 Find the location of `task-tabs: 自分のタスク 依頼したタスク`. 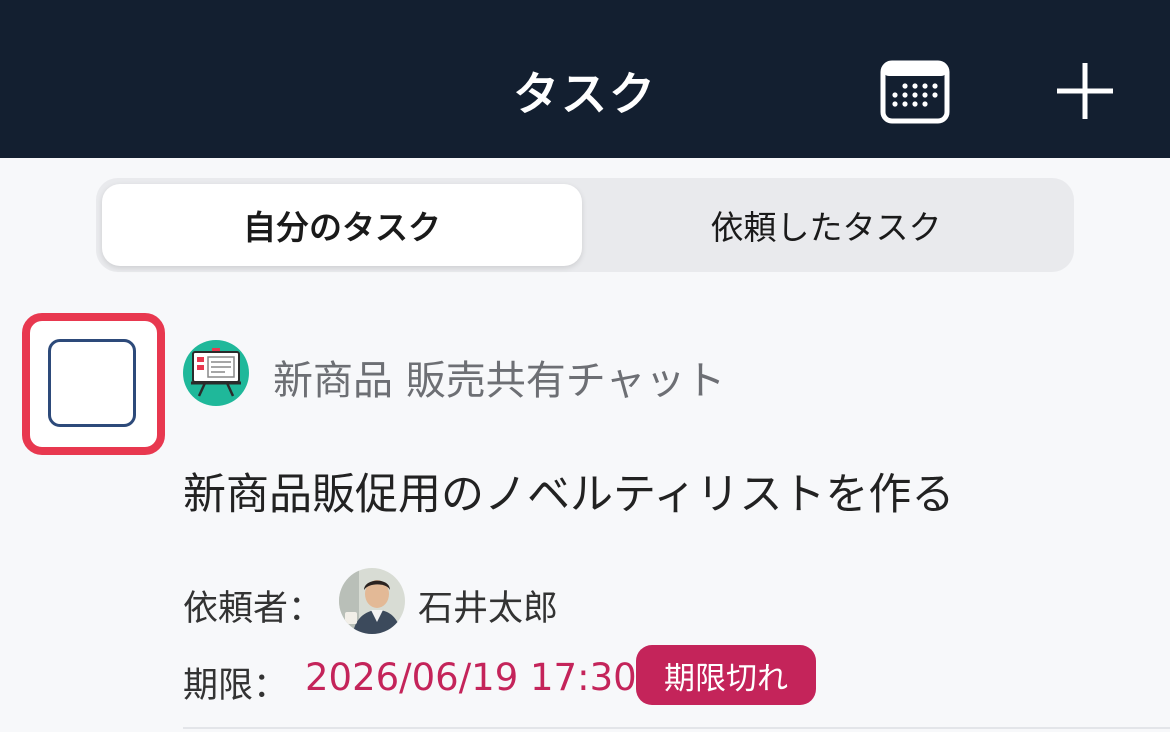

task-tabs: 自分のタスク 依頼したタスク is located at coordinates (585, 225).